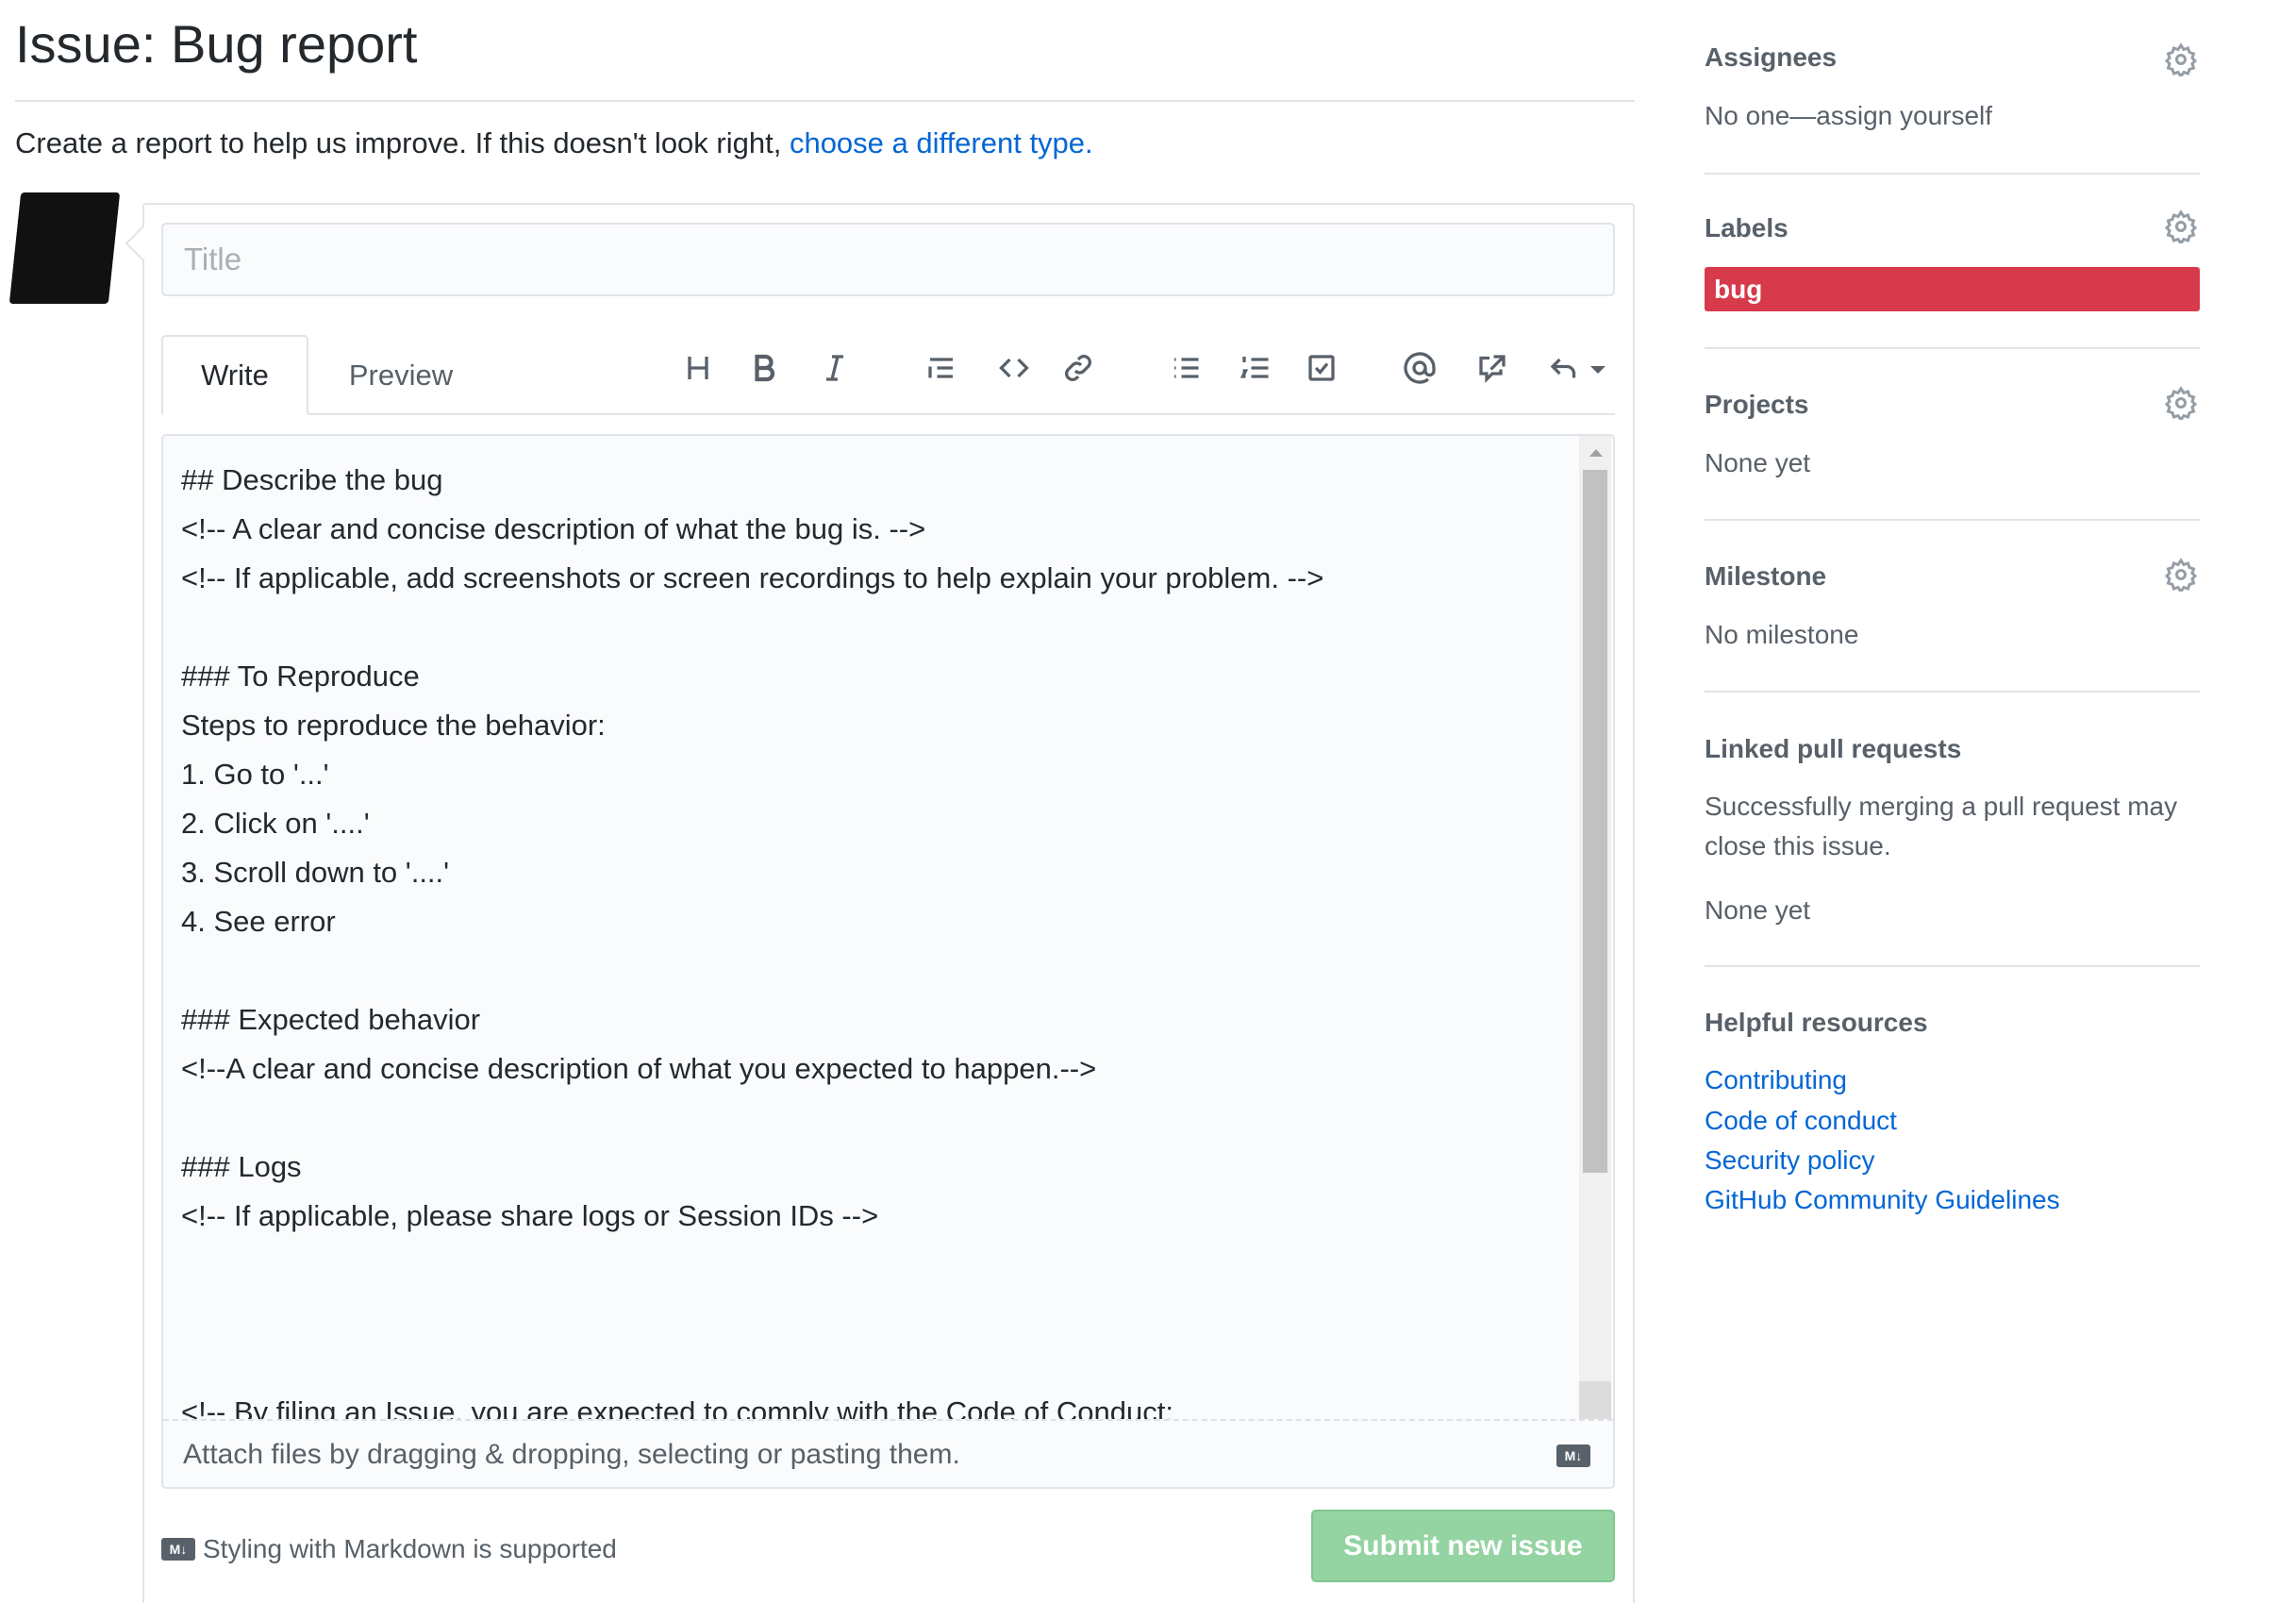 This screenshot has height=1603, width=2296. What do you see at coordinates (1014, 368) in the screenshot?
I see `code-icon` at bounding box center [1014, 368].